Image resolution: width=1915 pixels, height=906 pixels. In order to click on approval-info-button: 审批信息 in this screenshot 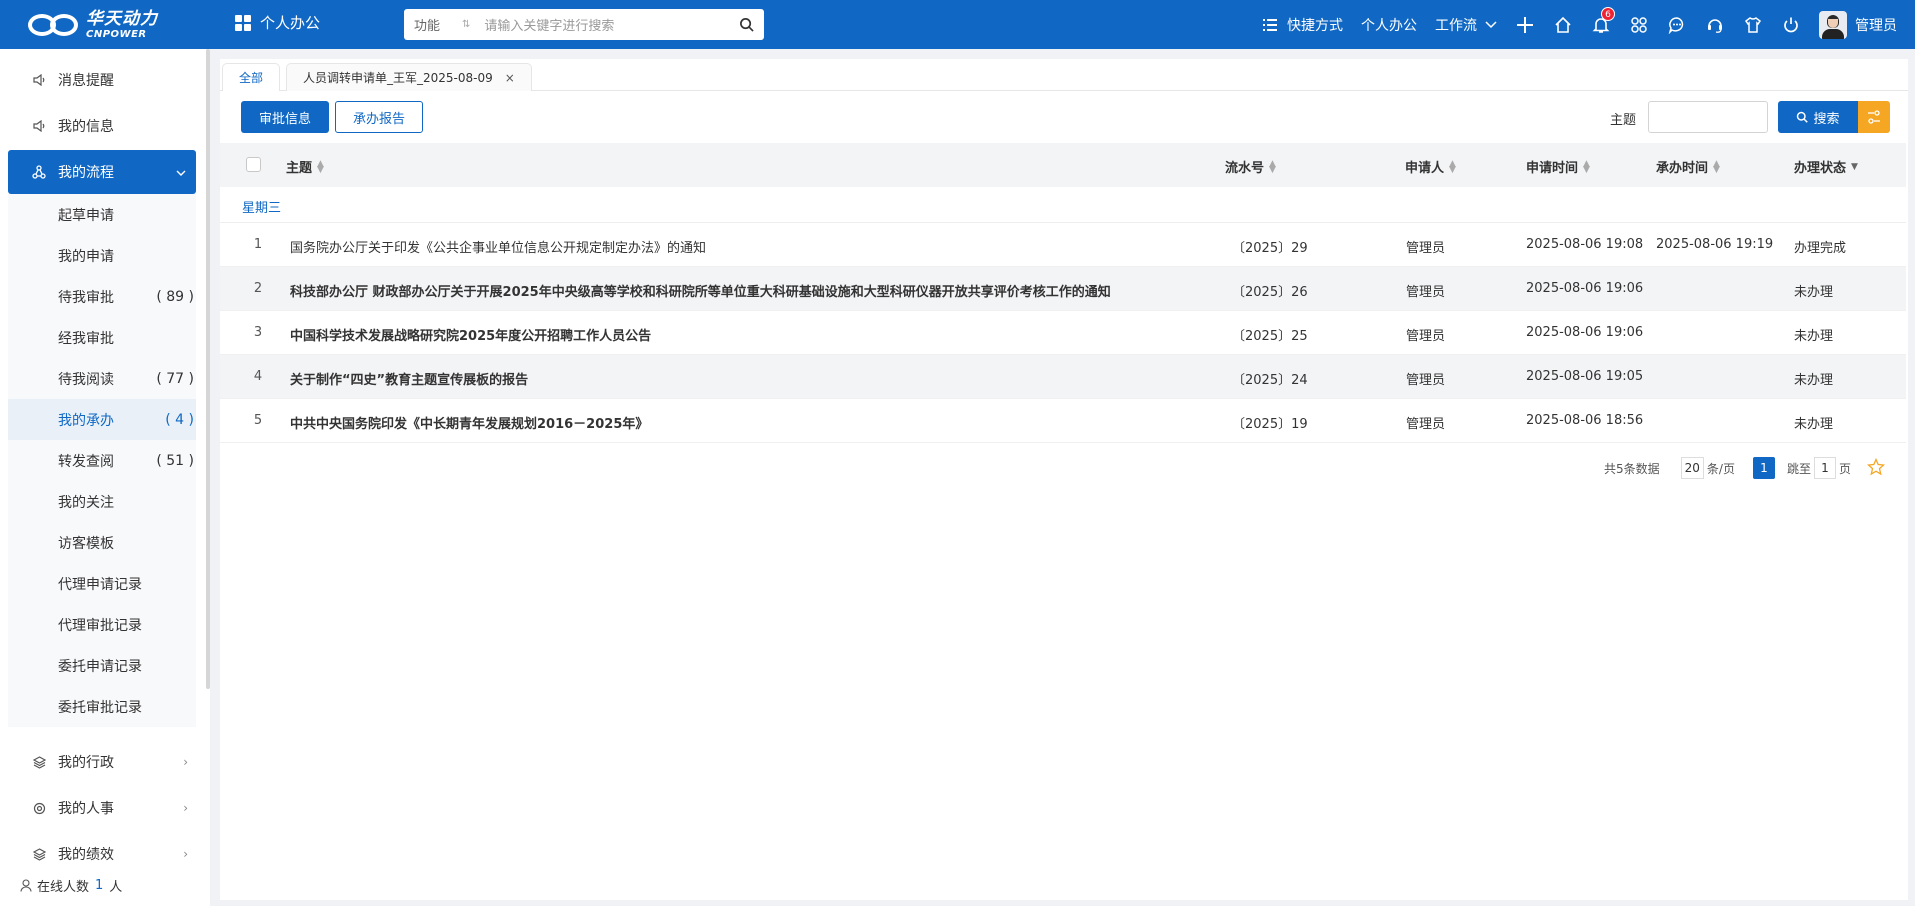, I will do `click(285, 117)`.